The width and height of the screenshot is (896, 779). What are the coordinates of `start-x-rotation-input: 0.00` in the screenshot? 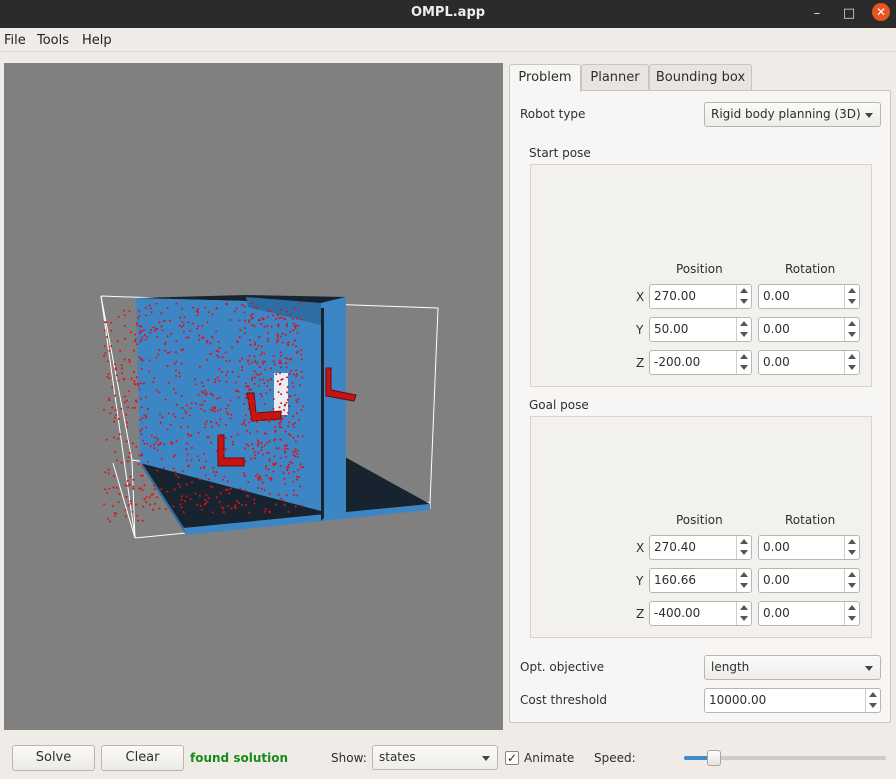 It's located at (809, 296).